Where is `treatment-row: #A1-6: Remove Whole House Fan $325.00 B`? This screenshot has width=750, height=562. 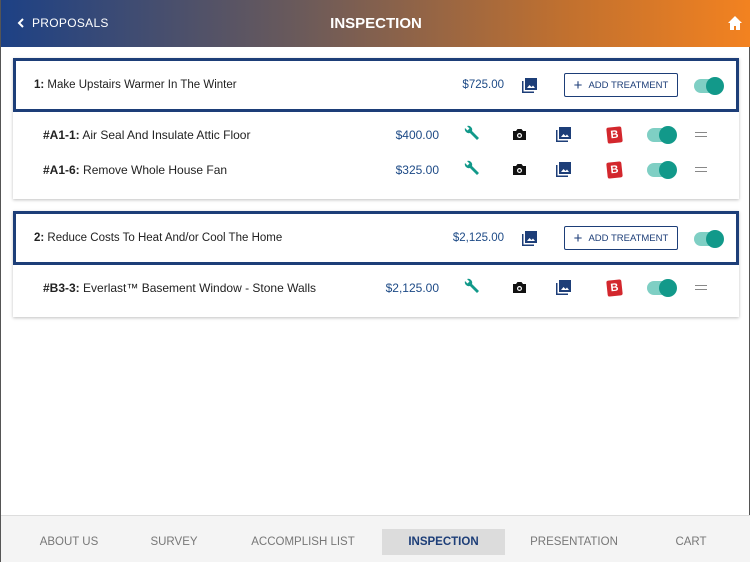
treatment-row: #A1-6: Remove Whole House Fan $325.00 B is located at coordinates (376, 169).